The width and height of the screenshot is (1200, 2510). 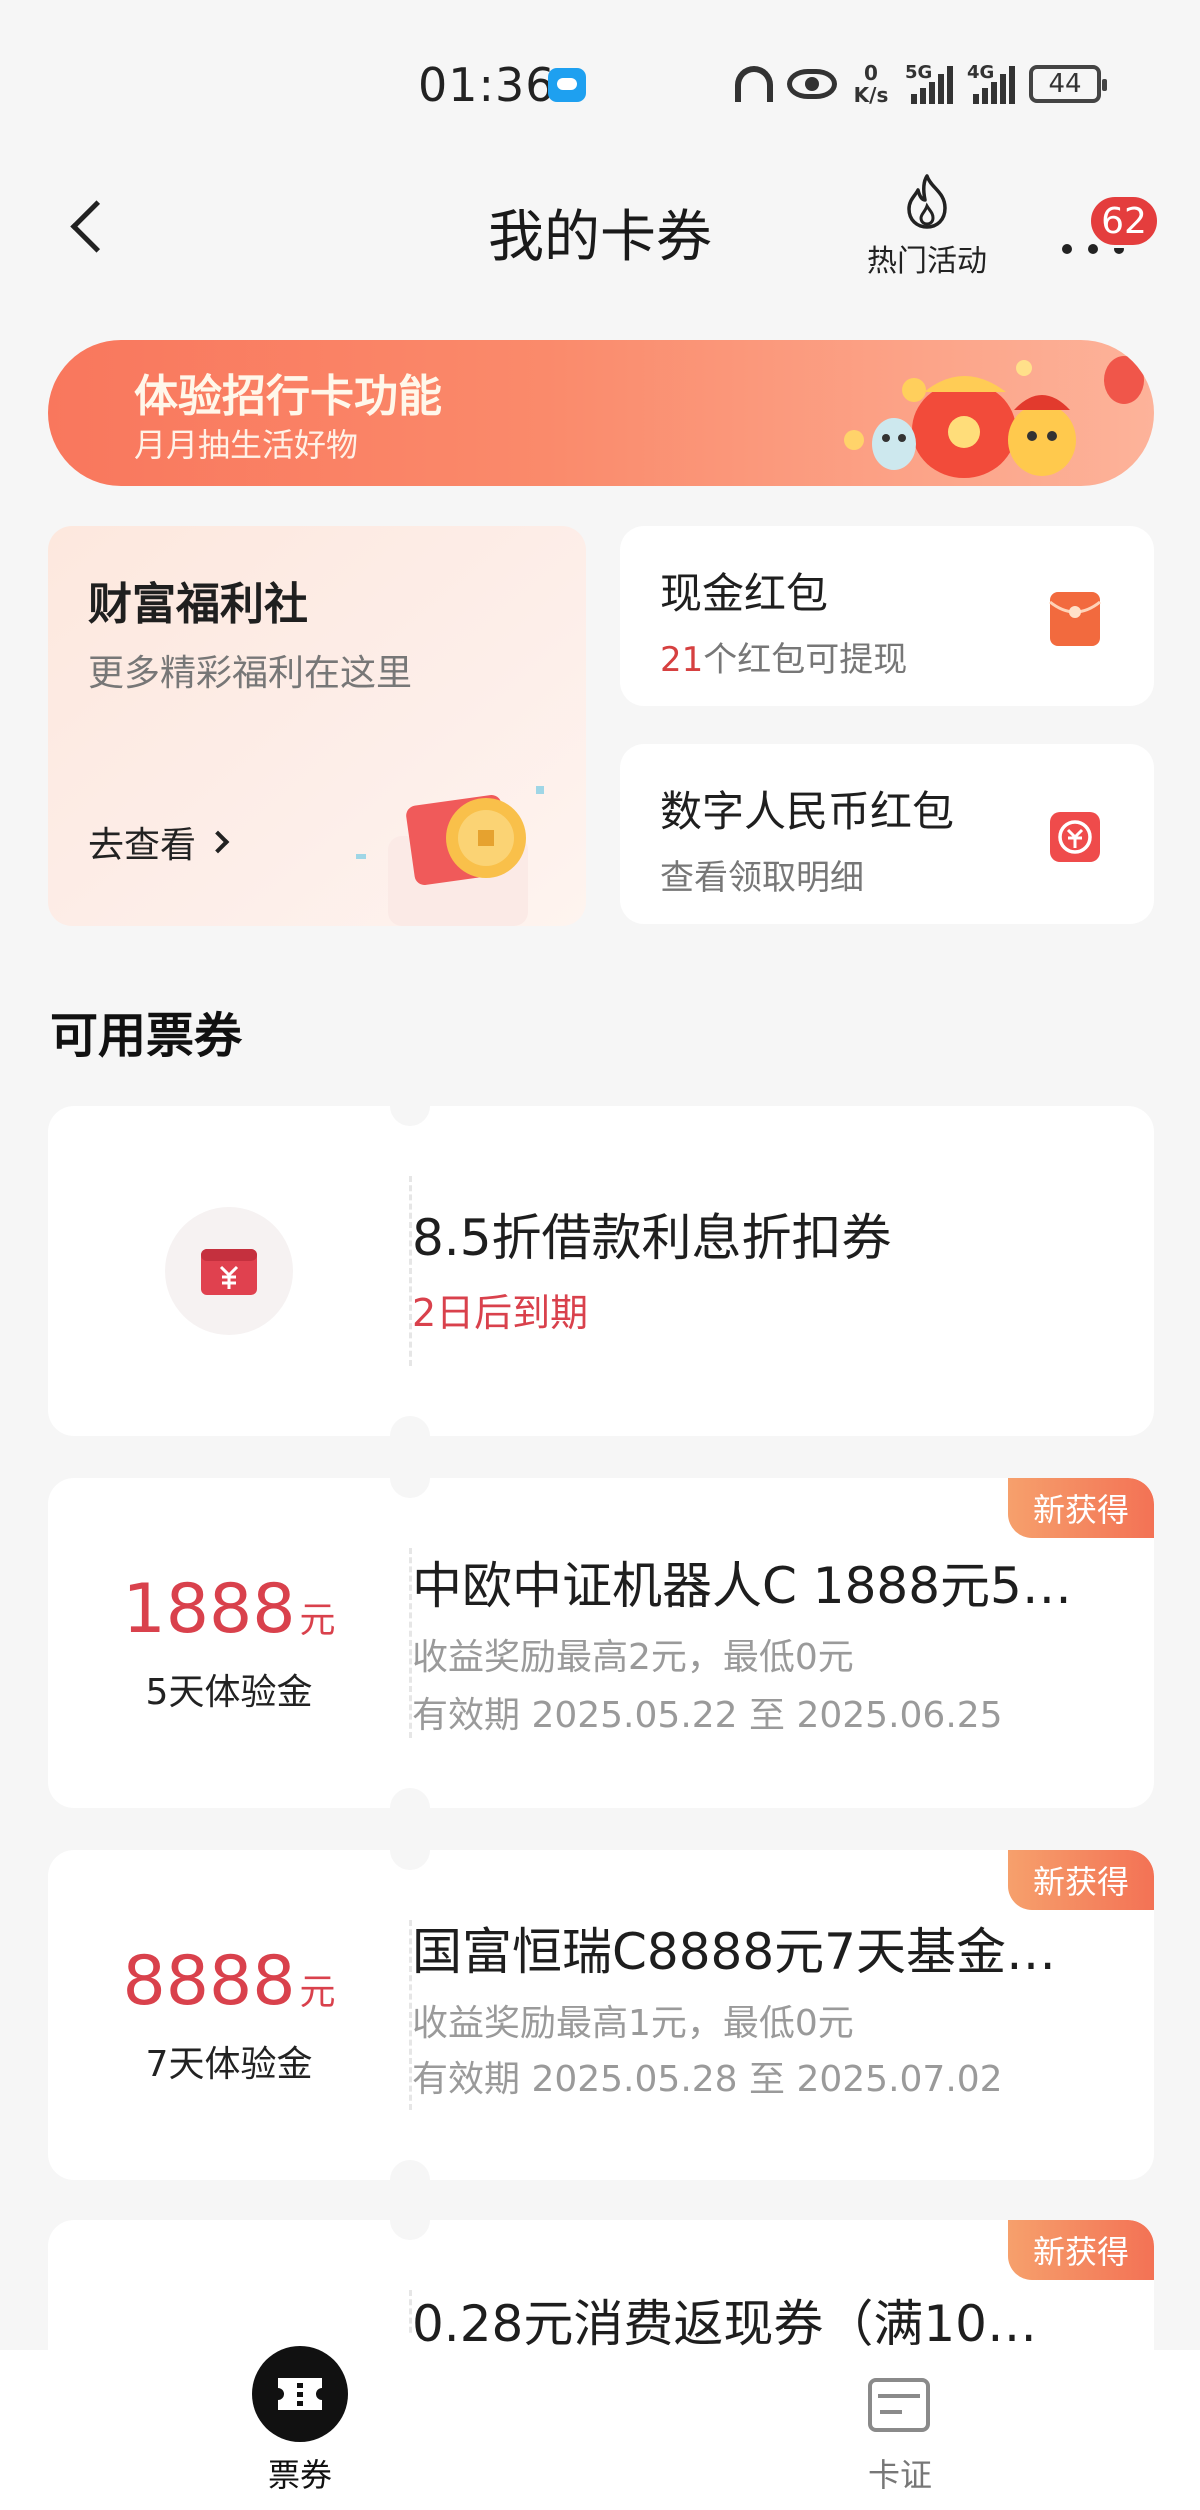 I want to click on card-icon, so click(x=899, y=2405).